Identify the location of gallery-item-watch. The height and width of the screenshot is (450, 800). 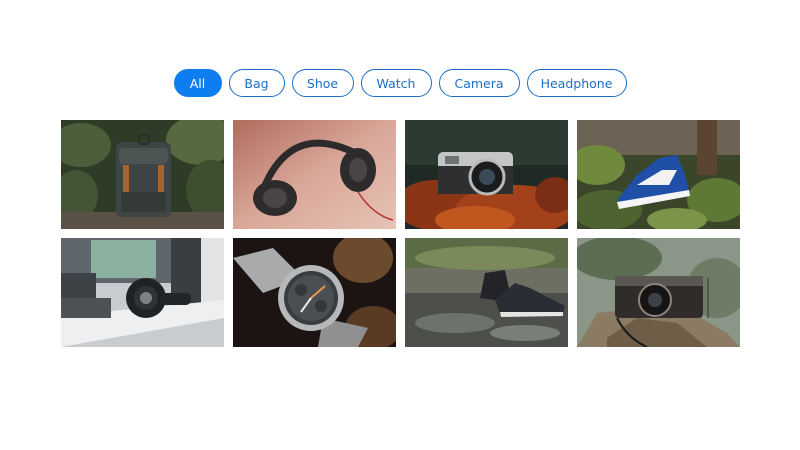
(314, 292).